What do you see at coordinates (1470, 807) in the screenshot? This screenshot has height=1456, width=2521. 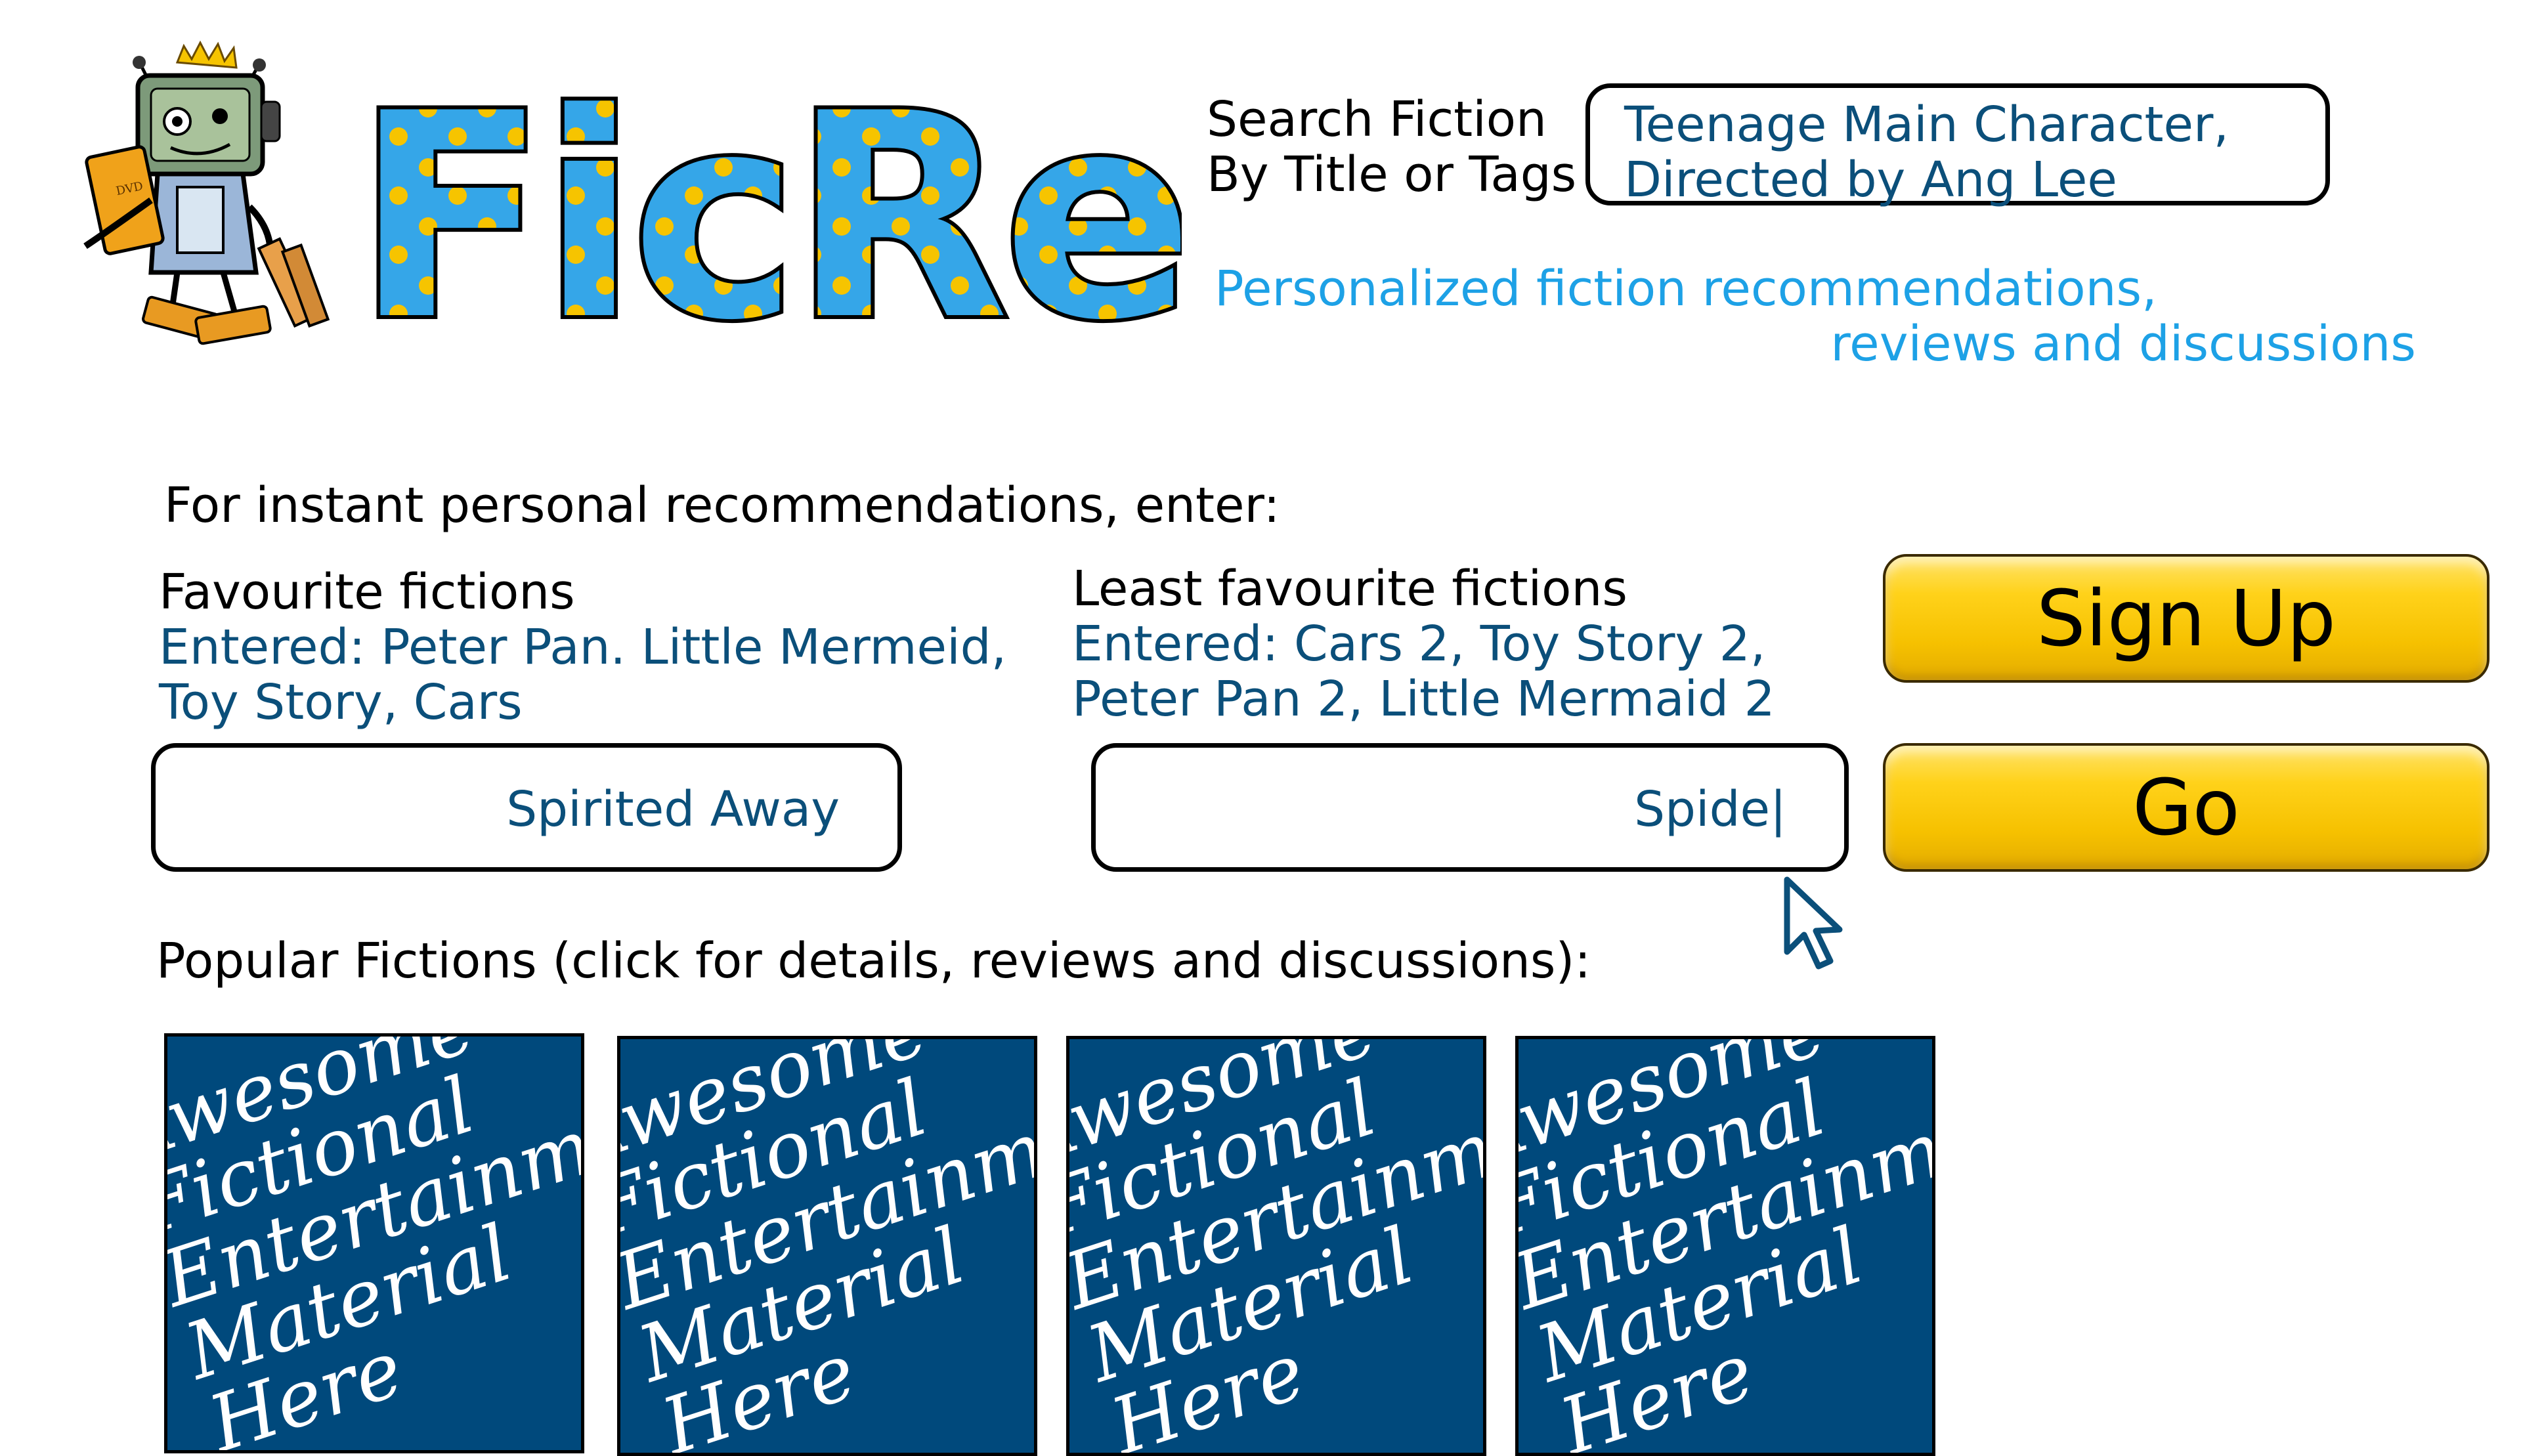 I see `least-favourite-fiction-input: Spide|` at bounding box center [1470, 807].